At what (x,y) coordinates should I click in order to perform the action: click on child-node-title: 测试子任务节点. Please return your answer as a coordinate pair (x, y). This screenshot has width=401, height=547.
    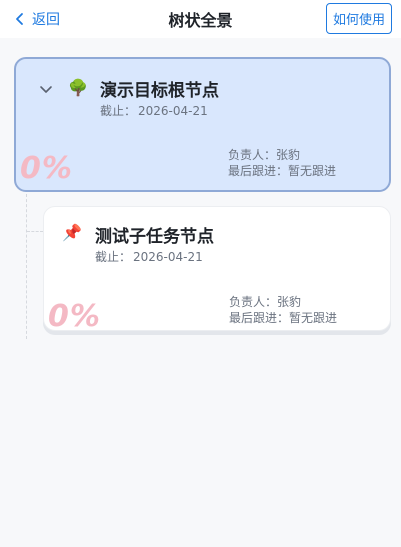
    Looking at the image, I should click on (154, 234).